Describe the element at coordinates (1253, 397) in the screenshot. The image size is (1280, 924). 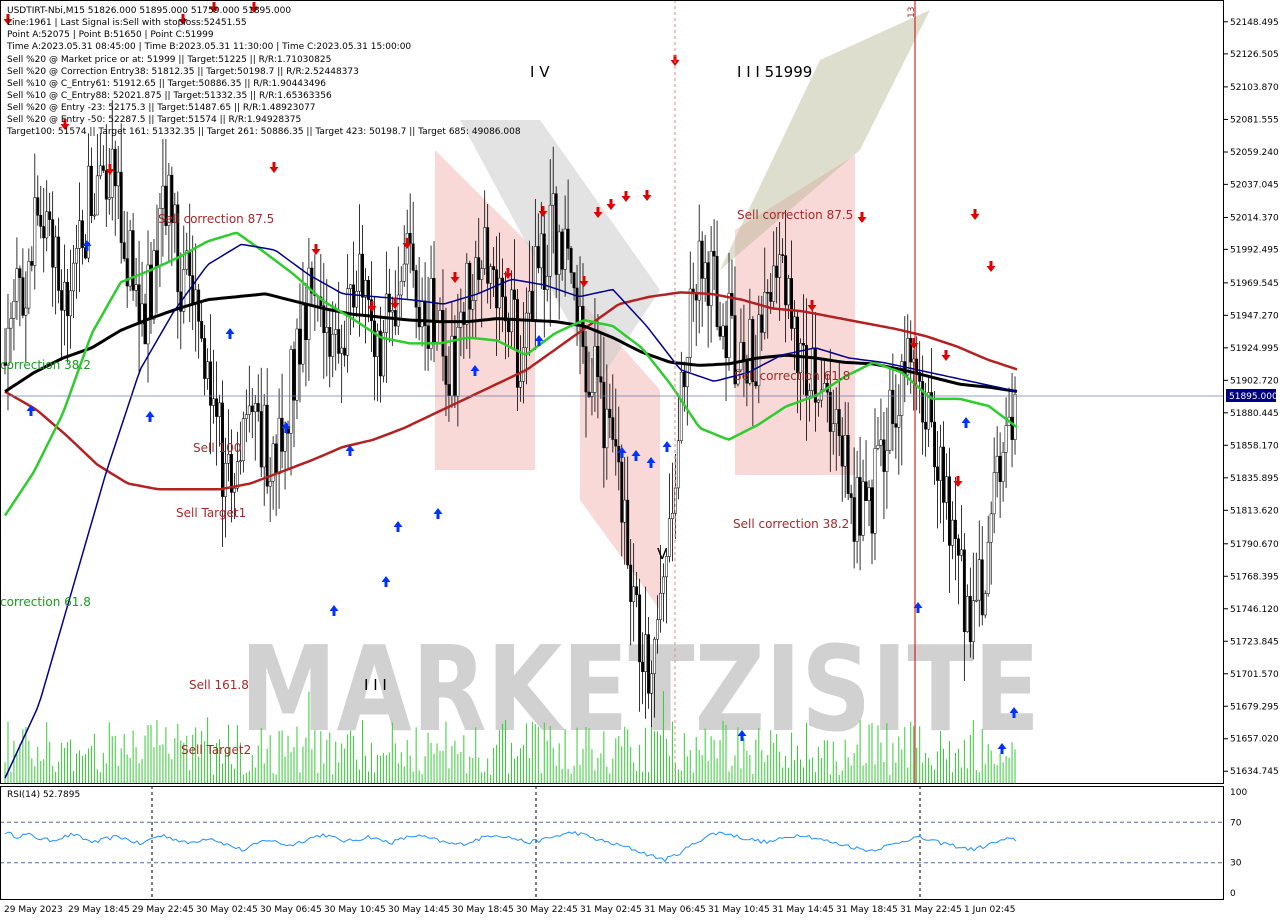
I see `current-price-label: 51895.000` at that location.